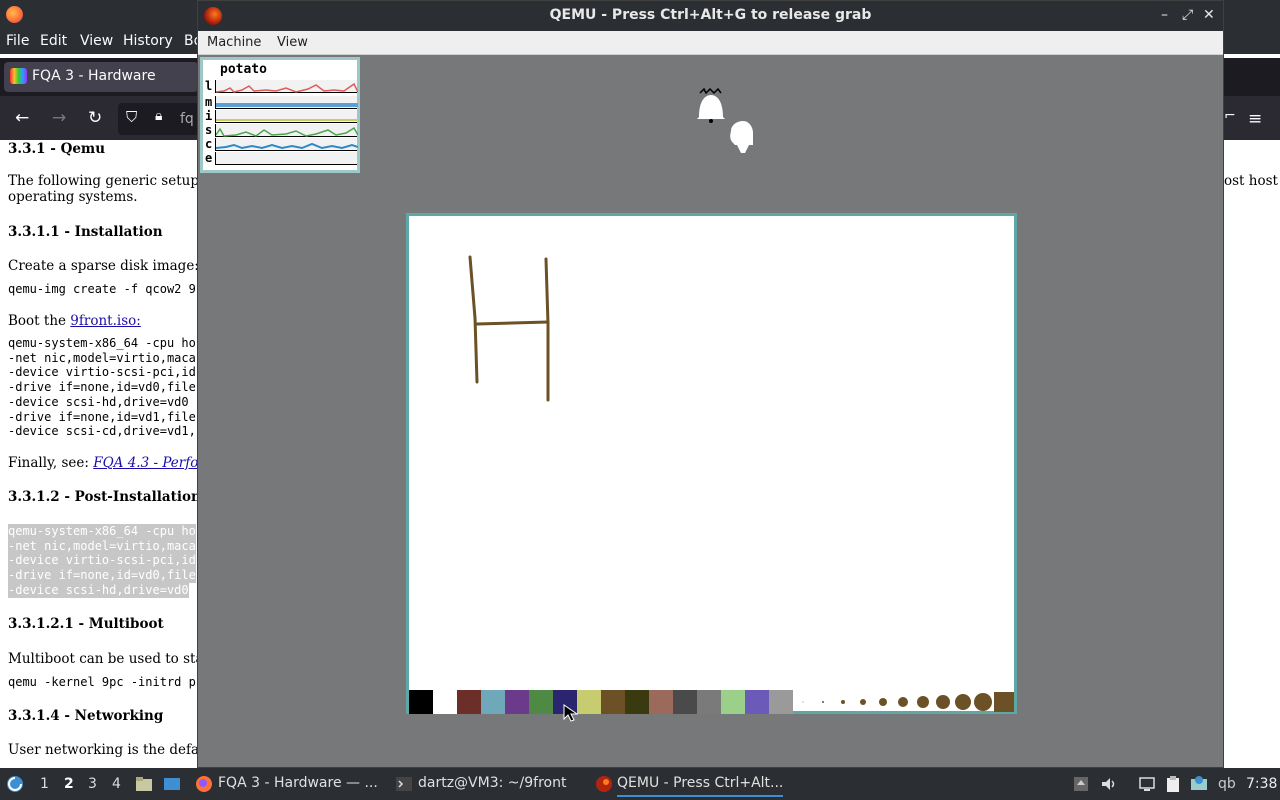 This screenshot has height=800, width=1280. I want to click on close-icon: ✕, so click(1209, 15).